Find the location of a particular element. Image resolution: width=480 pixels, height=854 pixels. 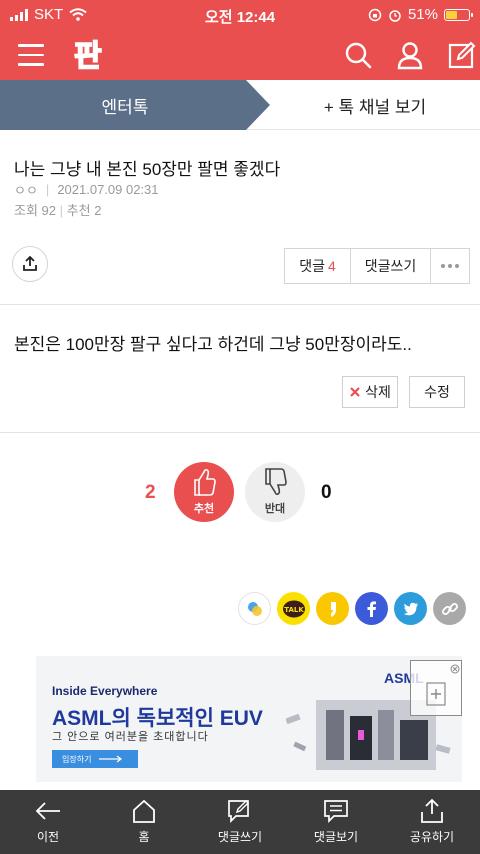

ad-choices-button is located at coordinates (436, 688).